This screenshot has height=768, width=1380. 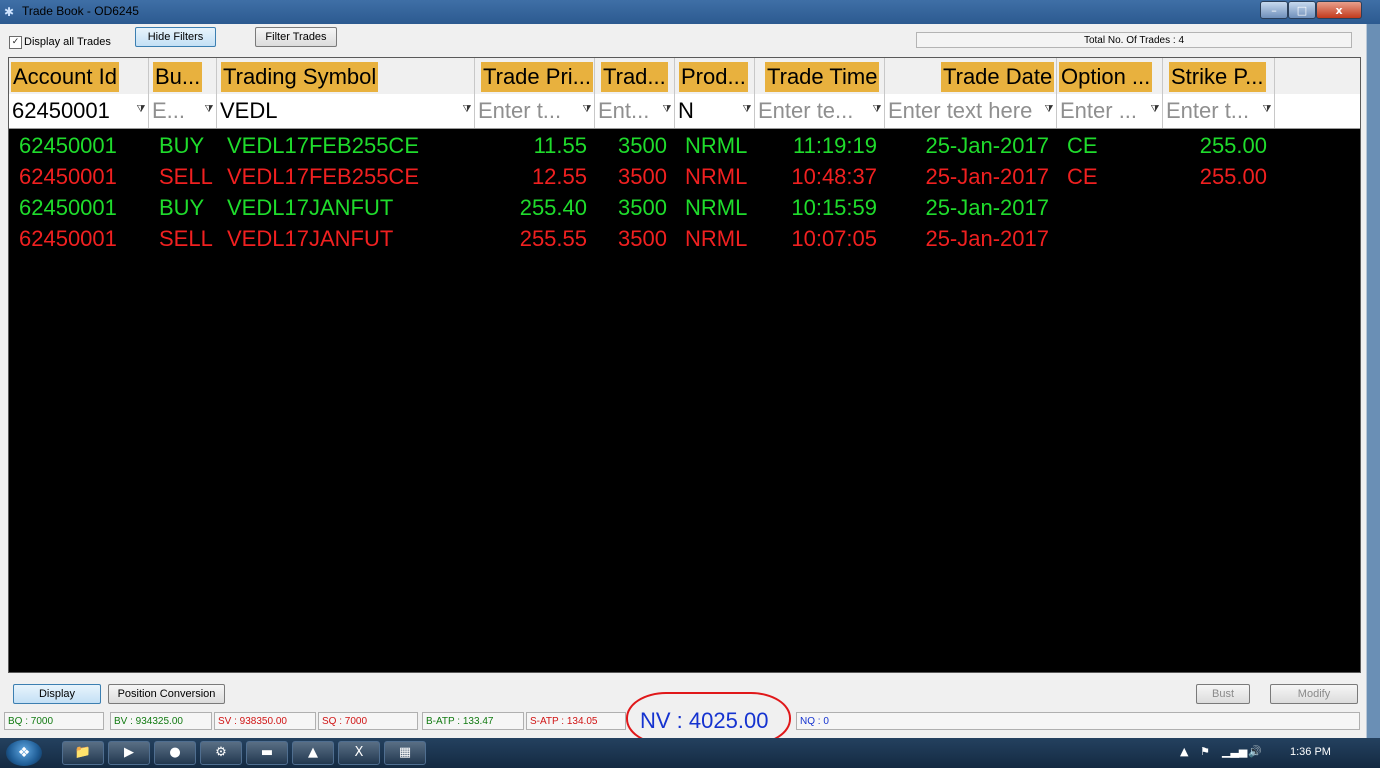 I want to click on column-header-label: Trading Symbol, so click(x=300, y=77).